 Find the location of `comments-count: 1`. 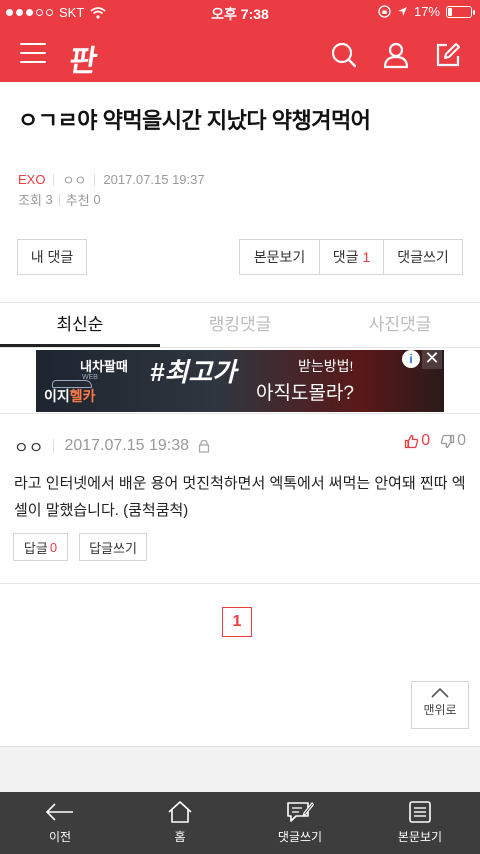

comments-count: 1 is located at coordinates (366, 257).